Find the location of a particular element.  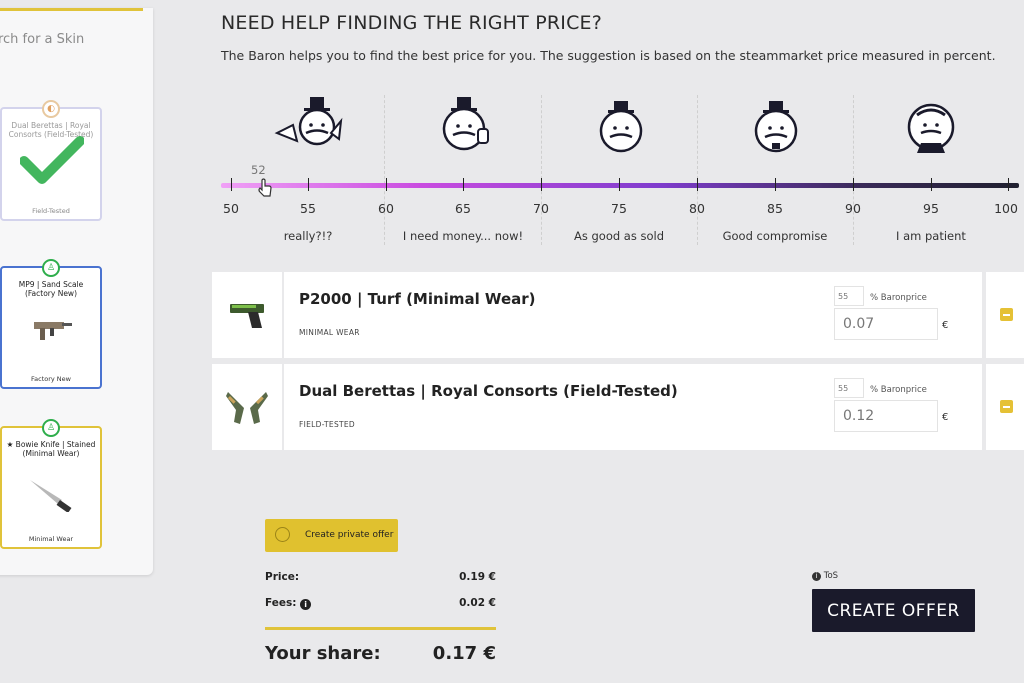

zone-label-good-as-sold: As good as sold is located at coordinates (619, 236).